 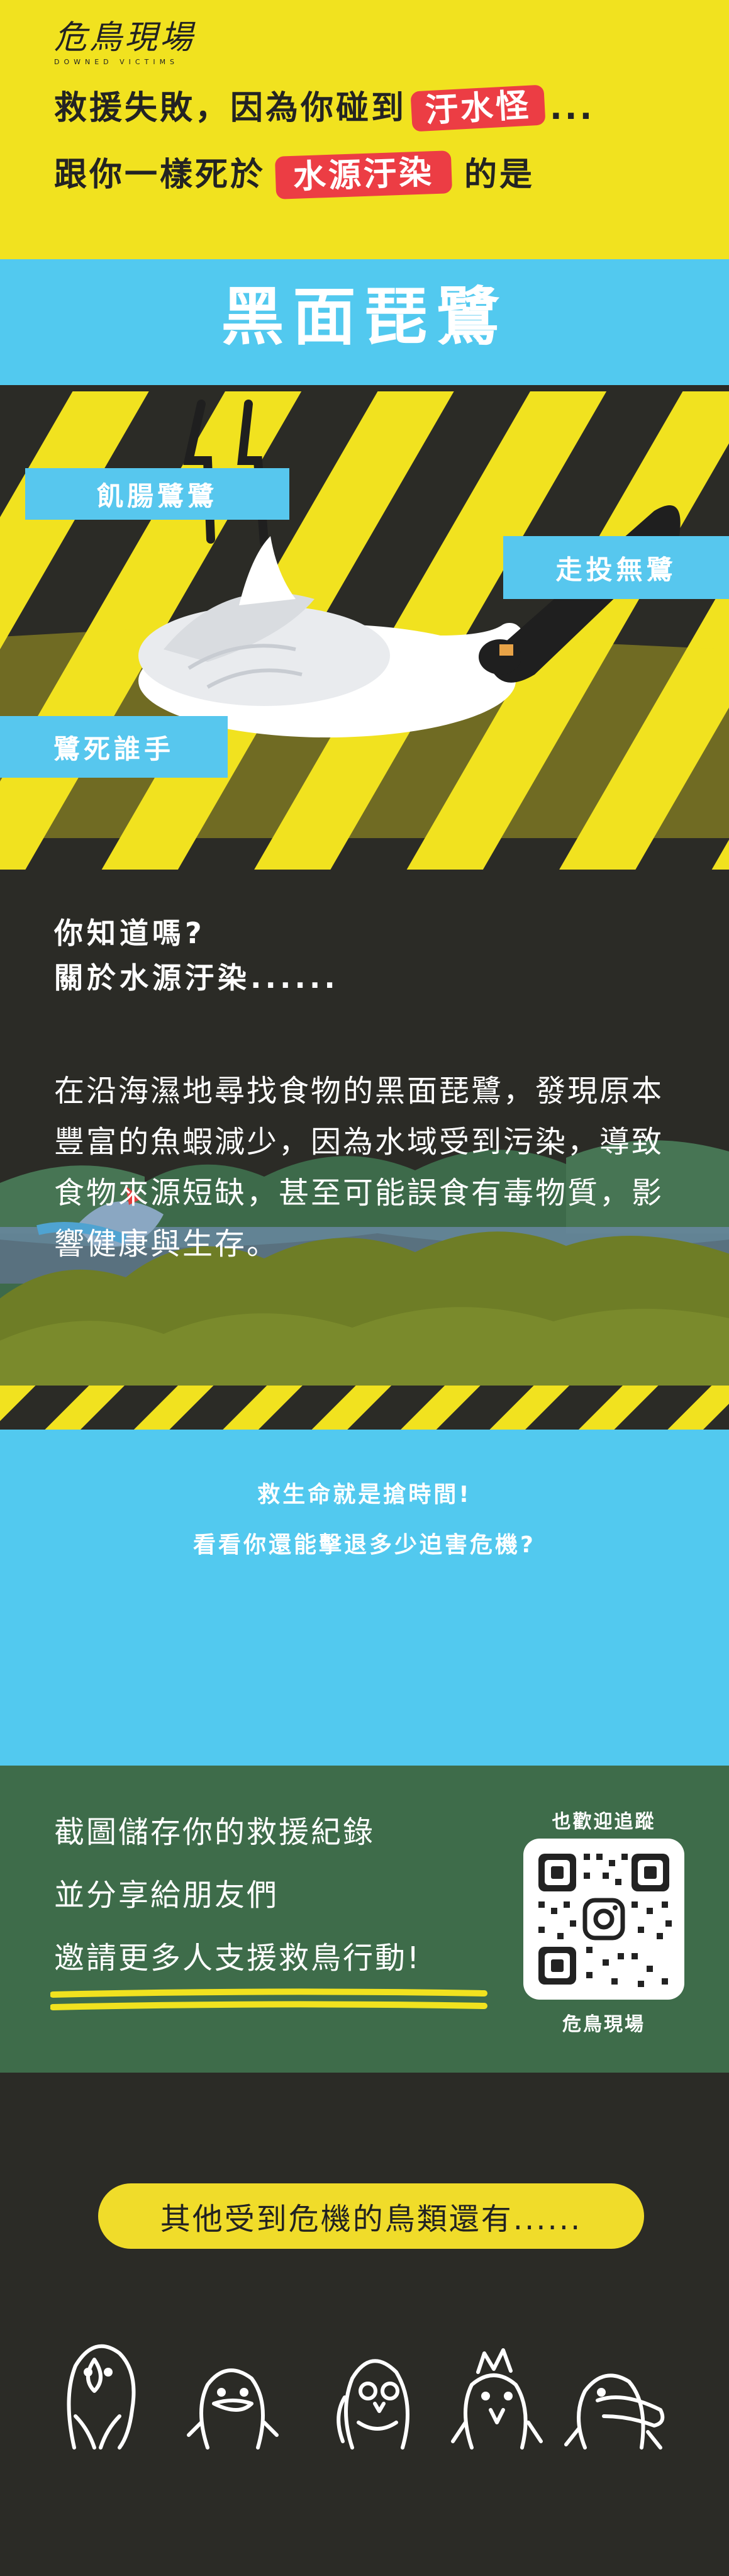 I want to click on share-line: 並分享給朋友們, so click(x=166, y=1895).